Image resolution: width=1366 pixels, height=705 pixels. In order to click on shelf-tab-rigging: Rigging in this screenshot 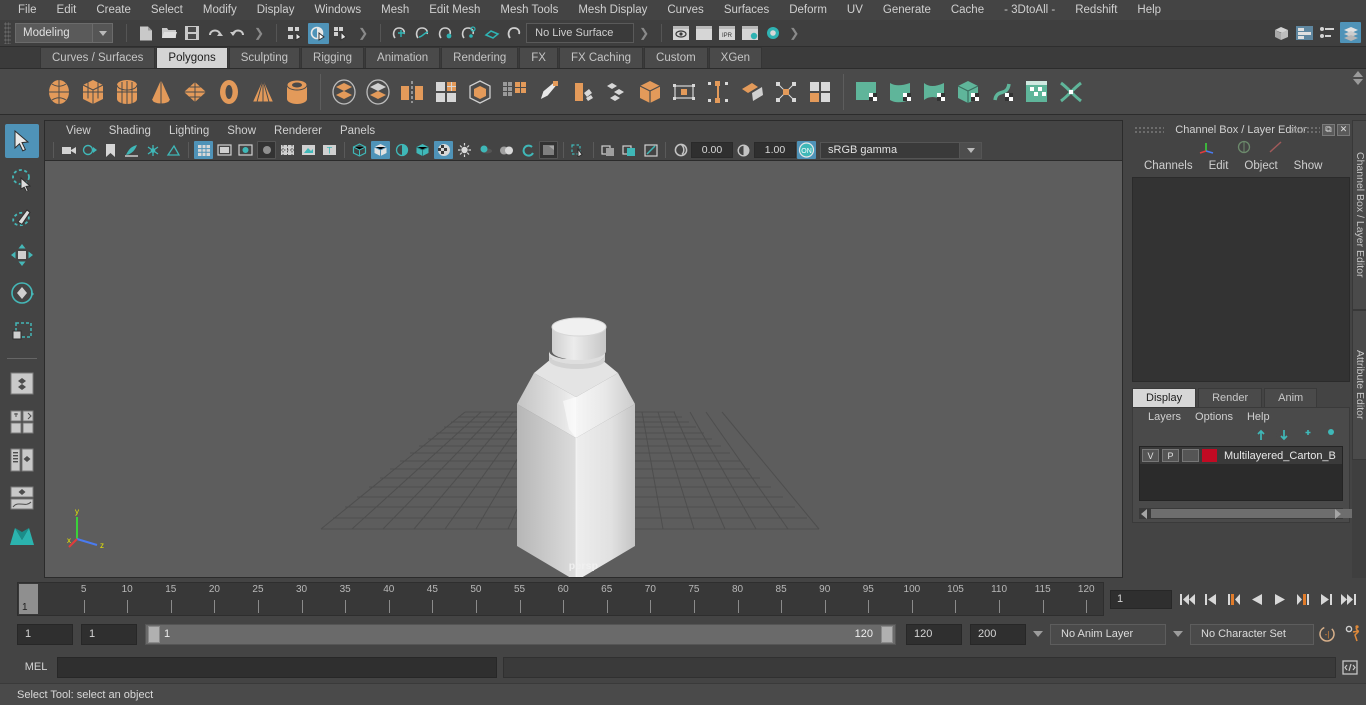, I will do `click(333, 57)`.